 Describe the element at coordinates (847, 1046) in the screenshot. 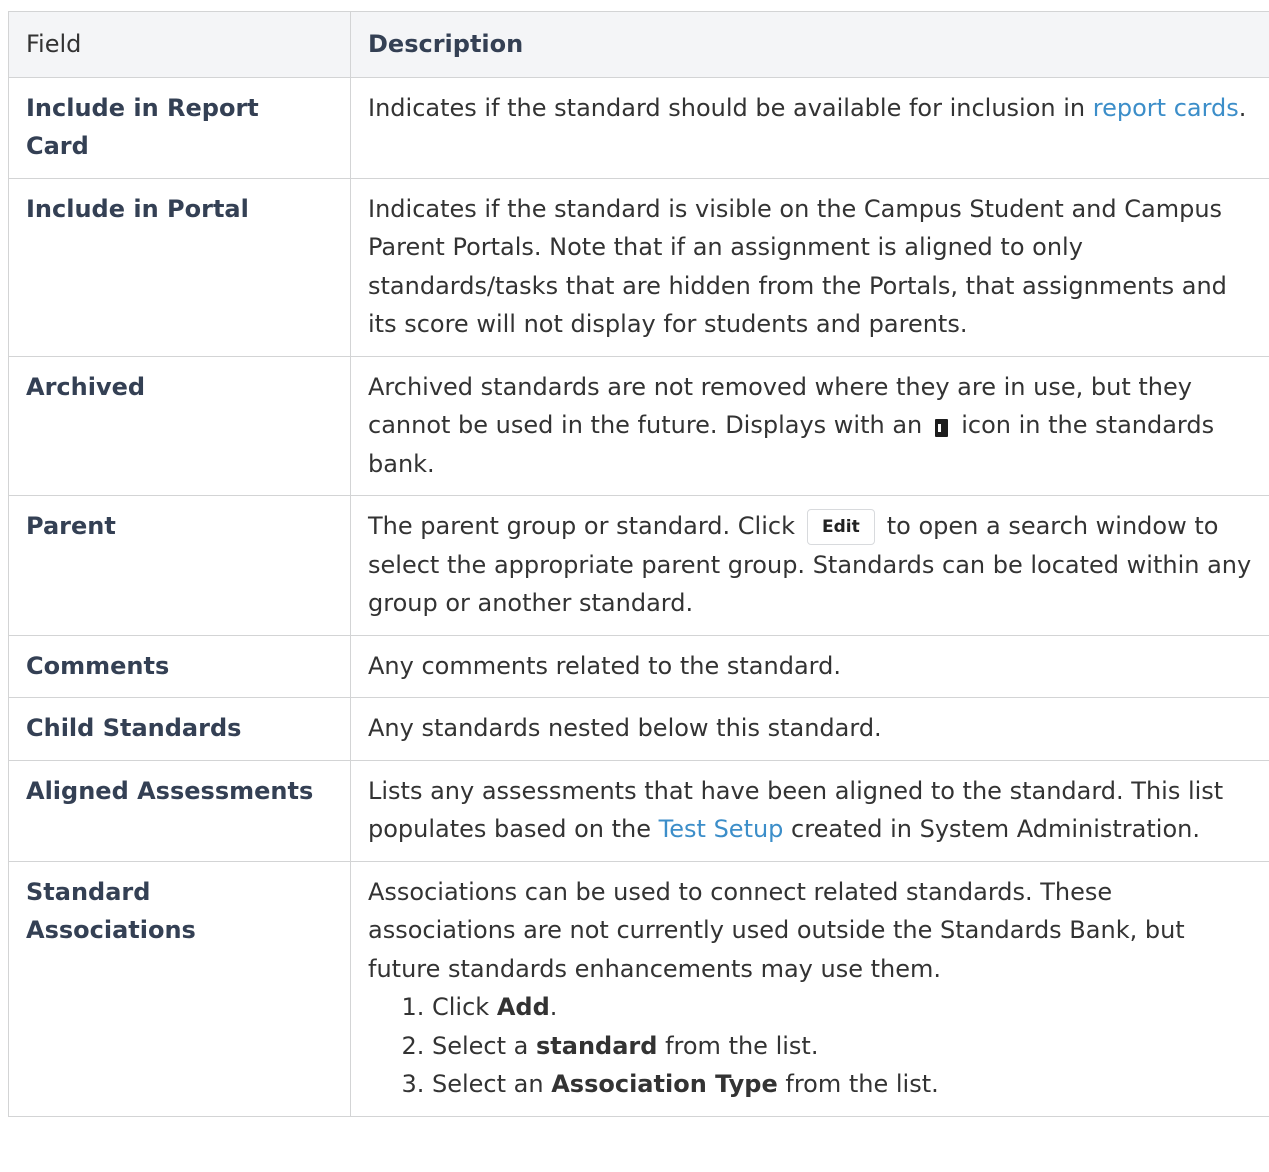

I see `list-item: Select a standard from the list.` at that location.